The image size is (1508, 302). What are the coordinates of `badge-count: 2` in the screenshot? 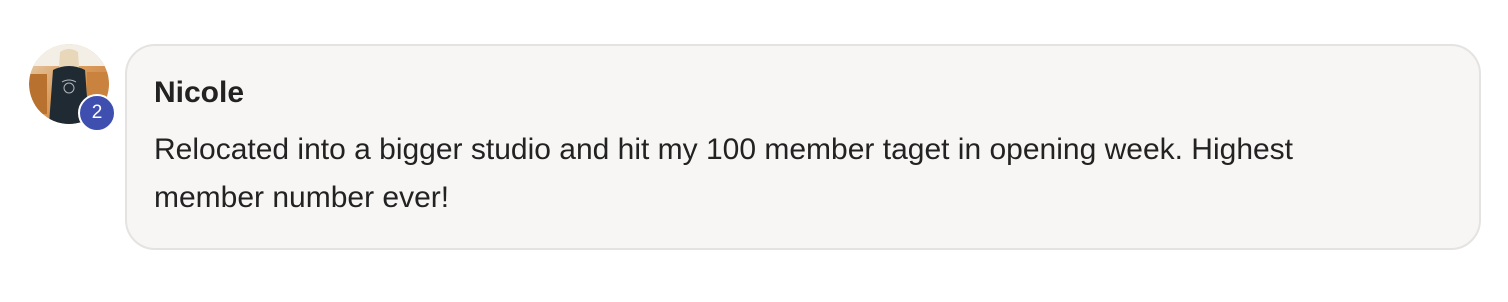 It's located at (97, 113).